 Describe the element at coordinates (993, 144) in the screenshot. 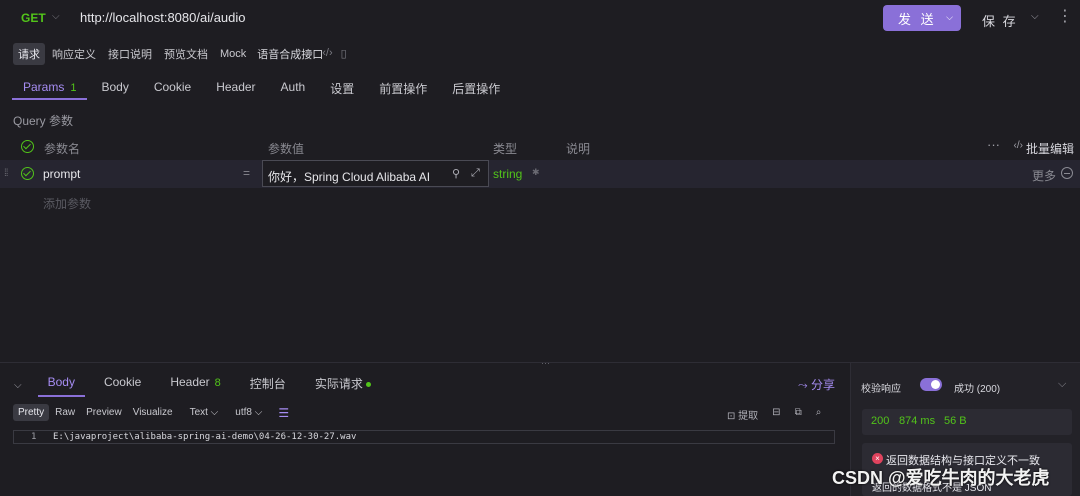

I see `more-icon: ···` at that location.